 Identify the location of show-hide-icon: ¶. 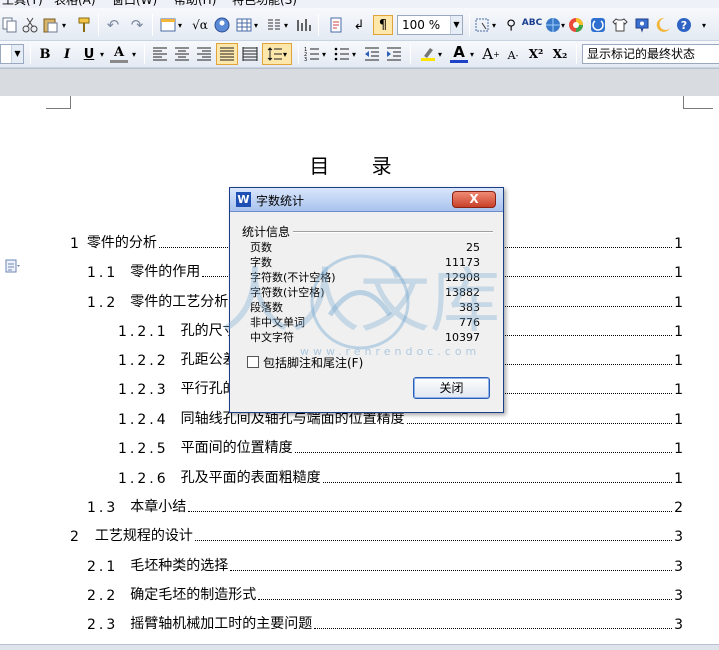
(383, 25).